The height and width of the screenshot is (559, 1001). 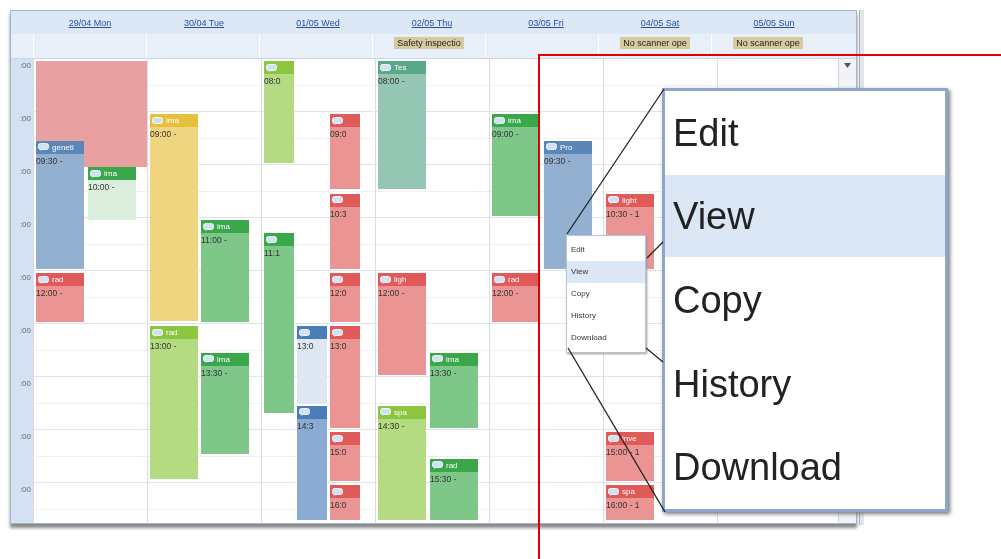 I want to click on calendar-event: rad 15:30 -, so click(x=454, y=489).